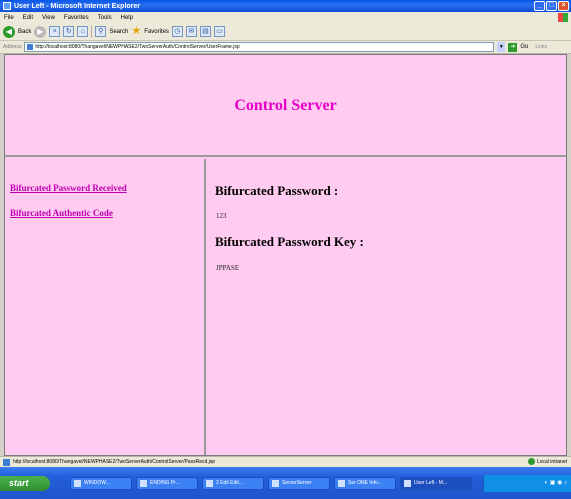  Describe the element at coordinates (6, 462) in the screenshot. I see `status-page-icon` at that location.